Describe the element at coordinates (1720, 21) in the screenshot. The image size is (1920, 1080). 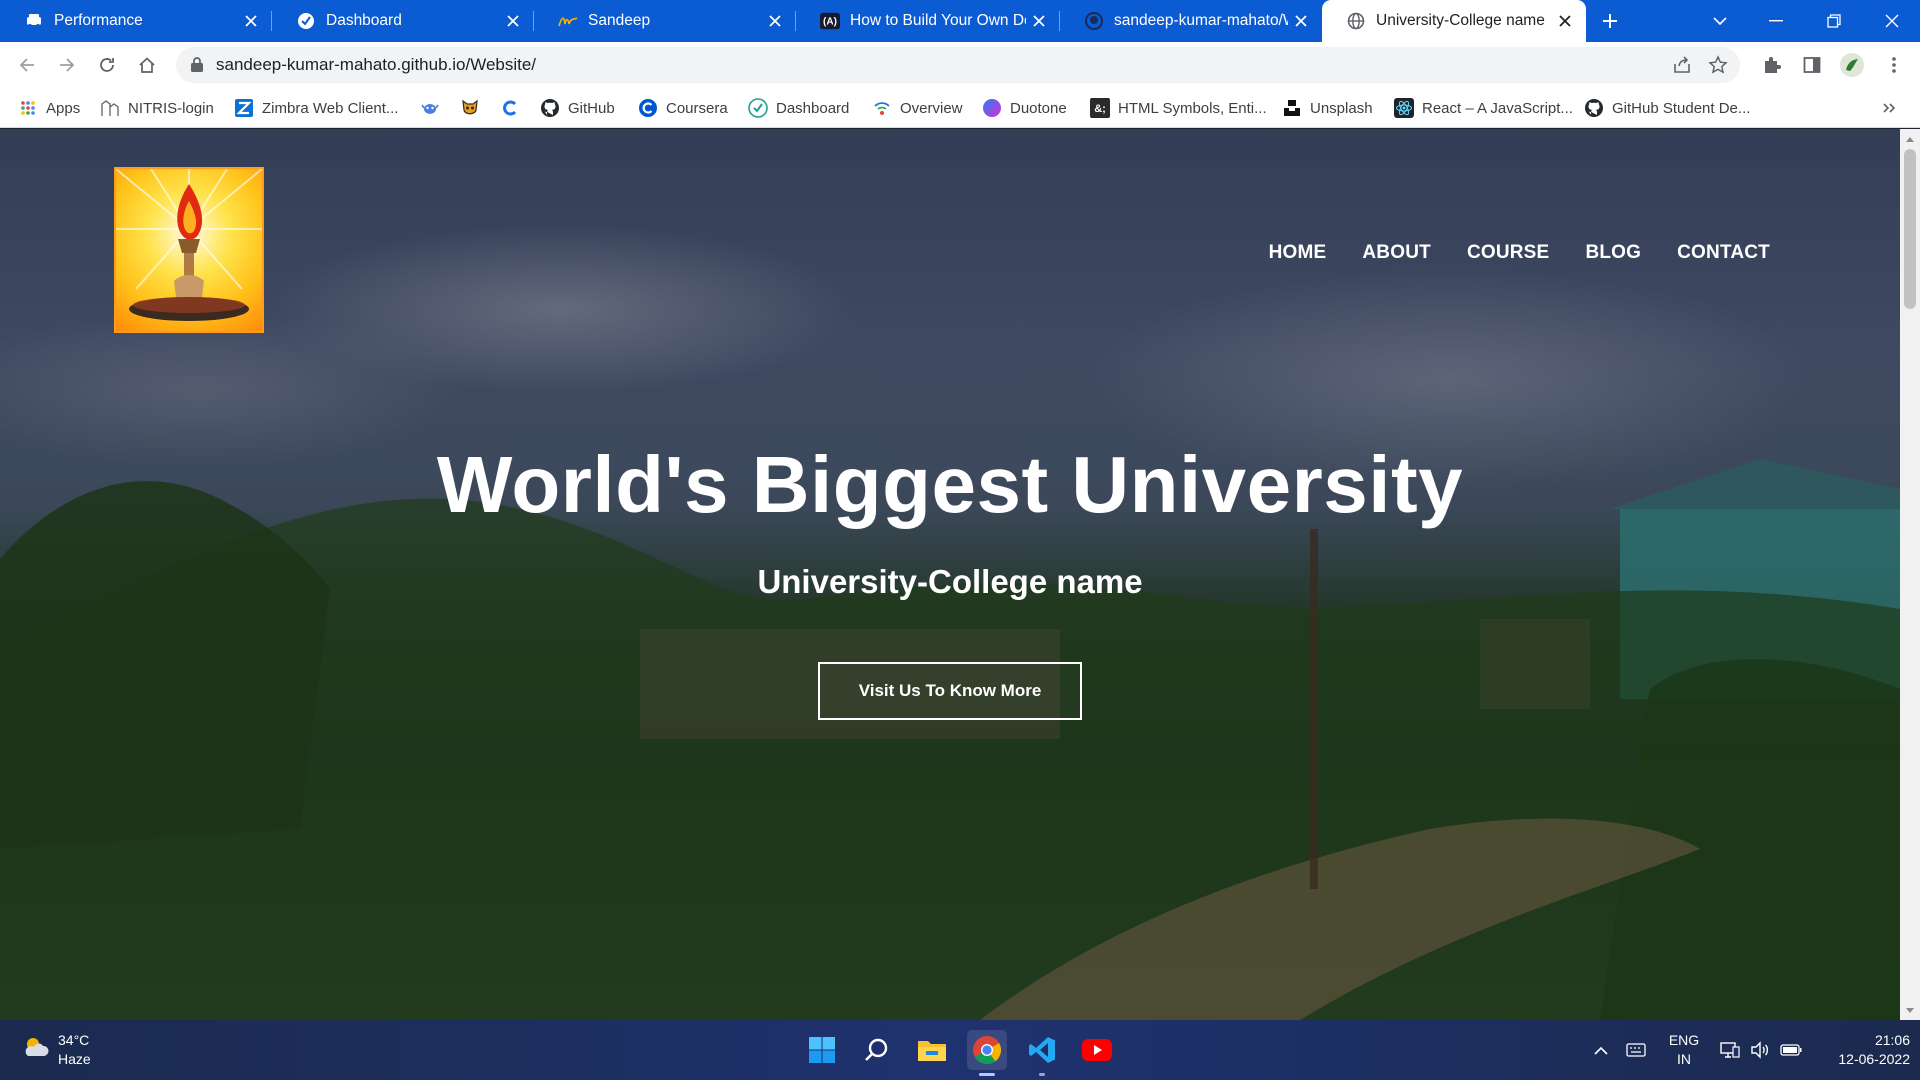
I see `tab-search-button` at that location.